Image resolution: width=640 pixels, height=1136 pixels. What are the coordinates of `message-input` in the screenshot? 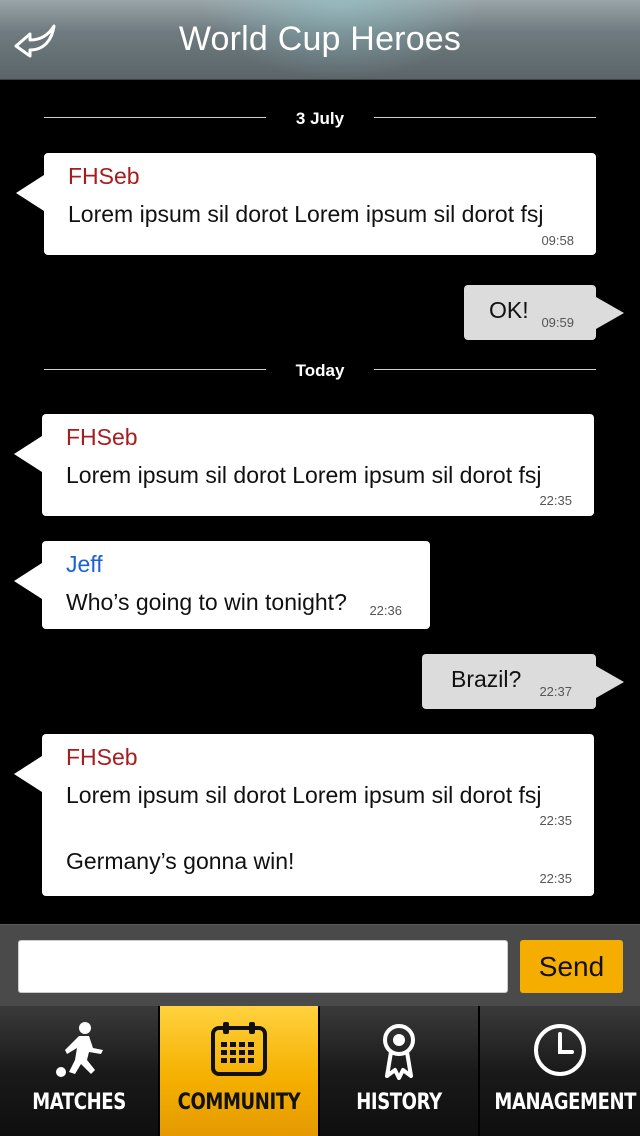 It's located at (263, 966).